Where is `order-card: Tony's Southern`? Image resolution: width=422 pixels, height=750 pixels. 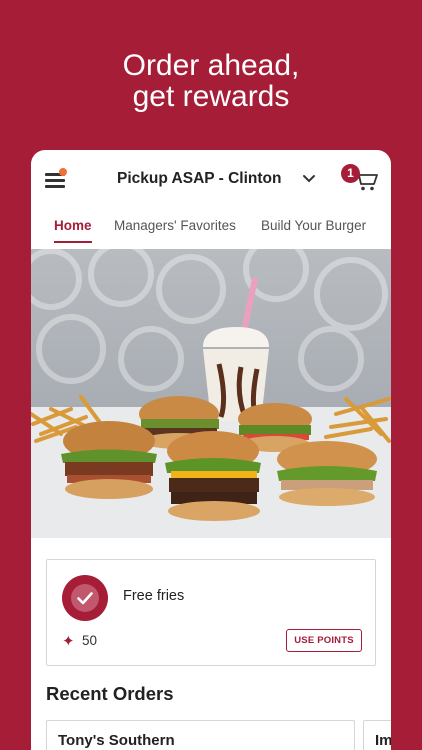
order-card: Tony's Southern is located at coordinates (200, 735).